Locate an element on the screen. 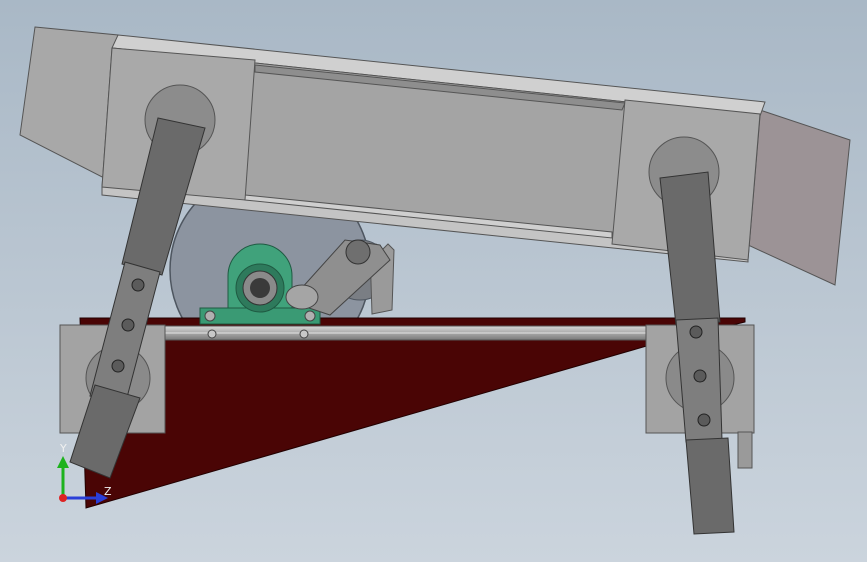 This screenshot has width=867, height=562. y-axis-label: Y is located at coordinates (63, 448).